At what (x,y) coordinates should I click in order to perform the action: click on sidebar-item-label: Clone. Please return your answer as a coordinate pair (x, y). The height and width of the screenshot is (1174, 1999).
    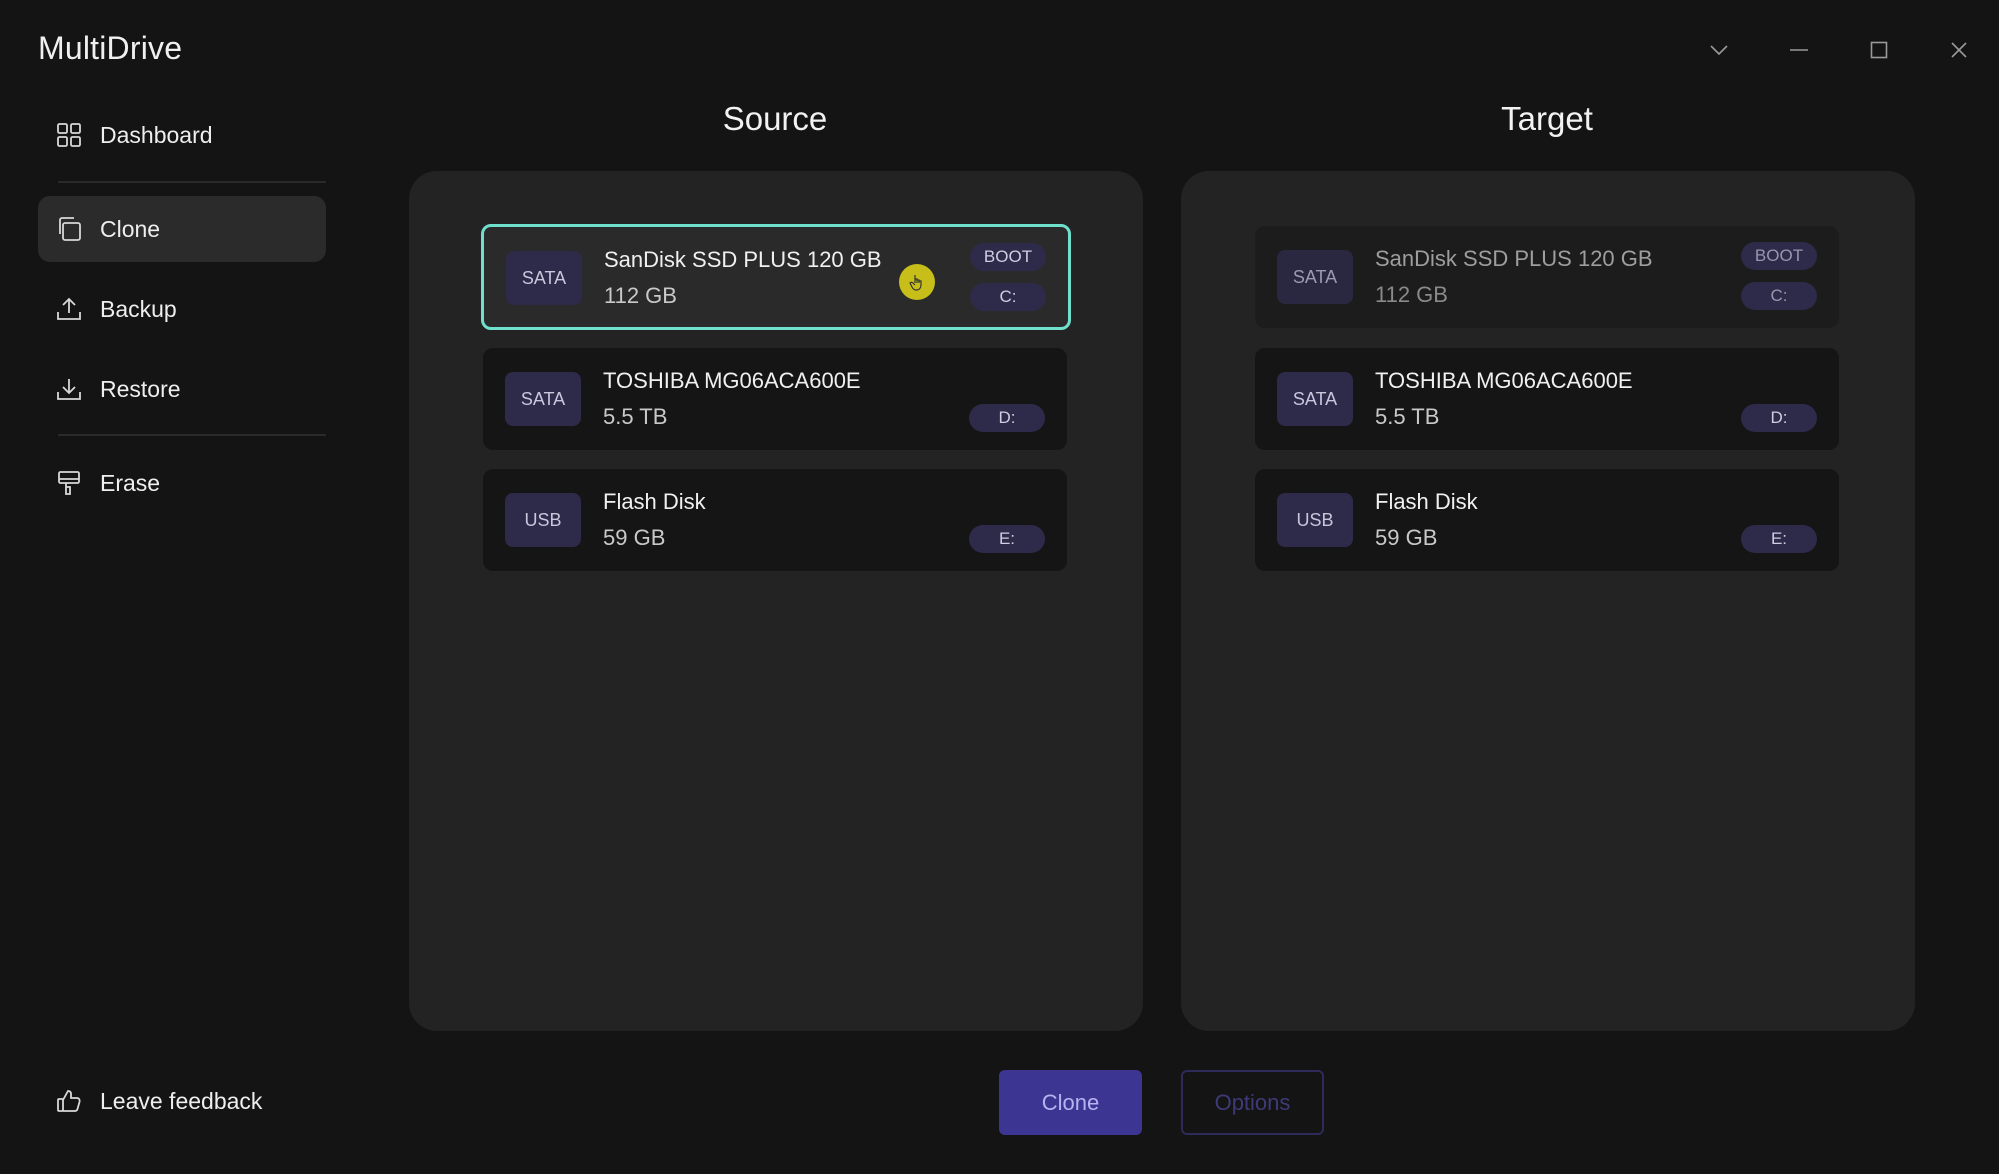
    Looking at the image, I should click on (130, 228).